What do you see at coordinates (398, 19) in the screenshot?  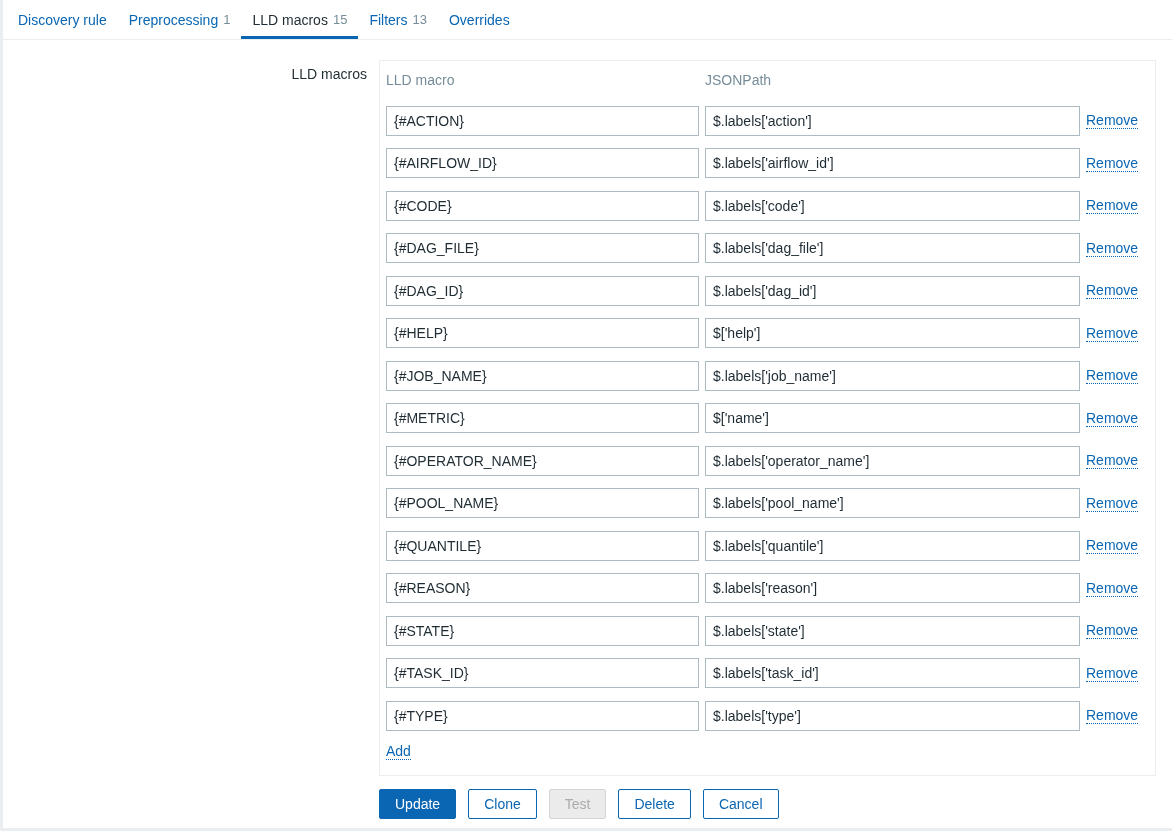 I see `tab: Filters 13` at bounding box center [398, 19].